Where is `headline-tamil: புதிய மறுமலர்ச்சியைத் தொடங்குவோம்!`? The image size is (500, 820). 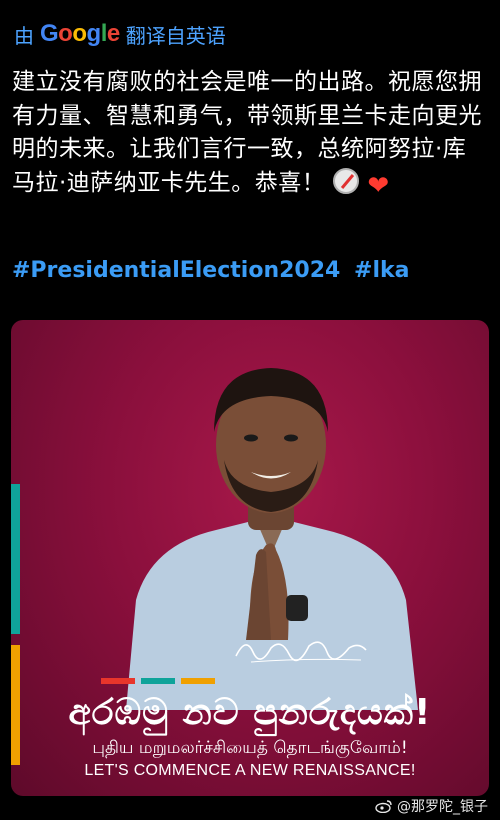 headline-tamil: புதிய மறுமலர்ச்சியைத் தொடங்குவோம்! is located at coordinates (250, 748).